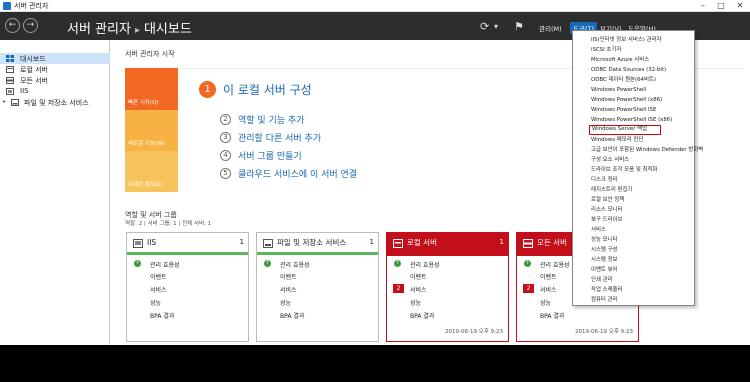  I want to click on minimize-button: –, so click(703, 6).